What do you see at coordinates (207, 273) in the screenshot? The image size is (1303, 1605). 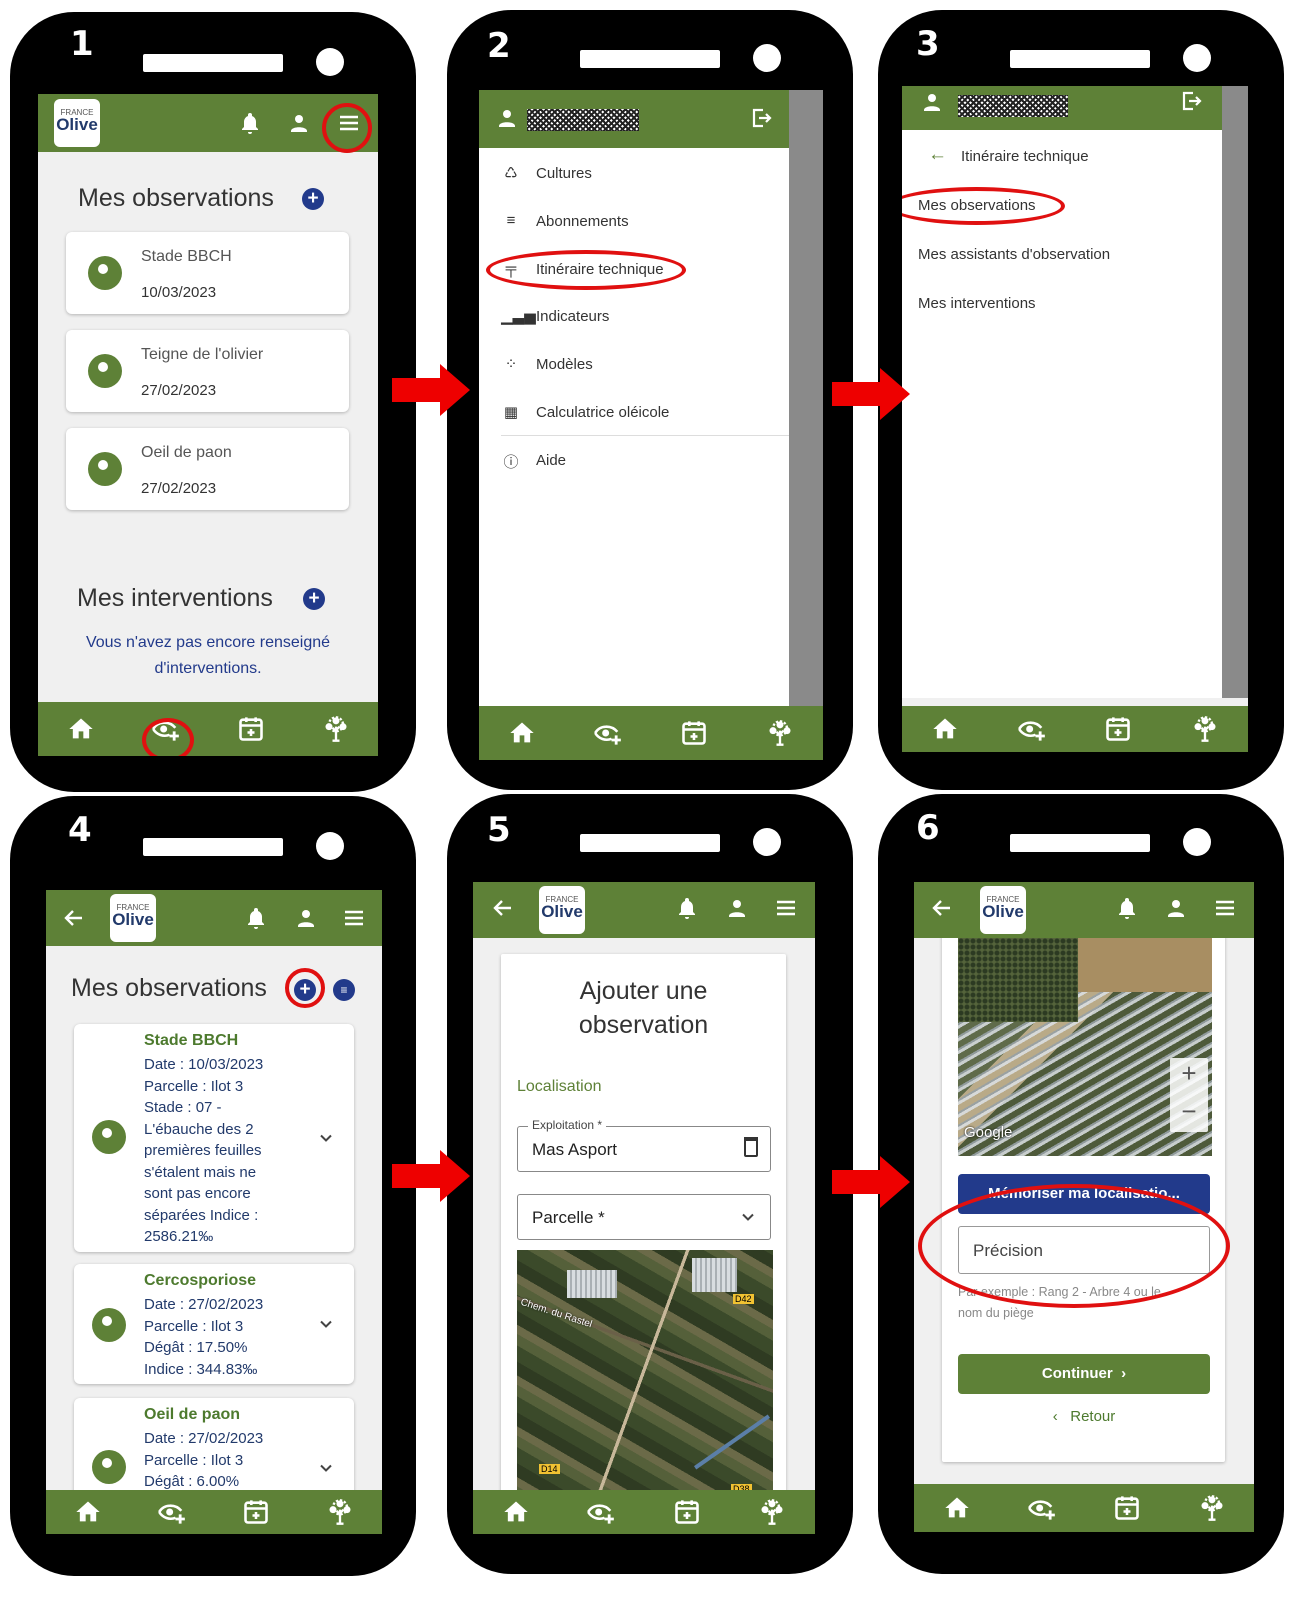 I see `observation-card: Stade BBCH 10/03/2023` at bounding box center [207, 273].